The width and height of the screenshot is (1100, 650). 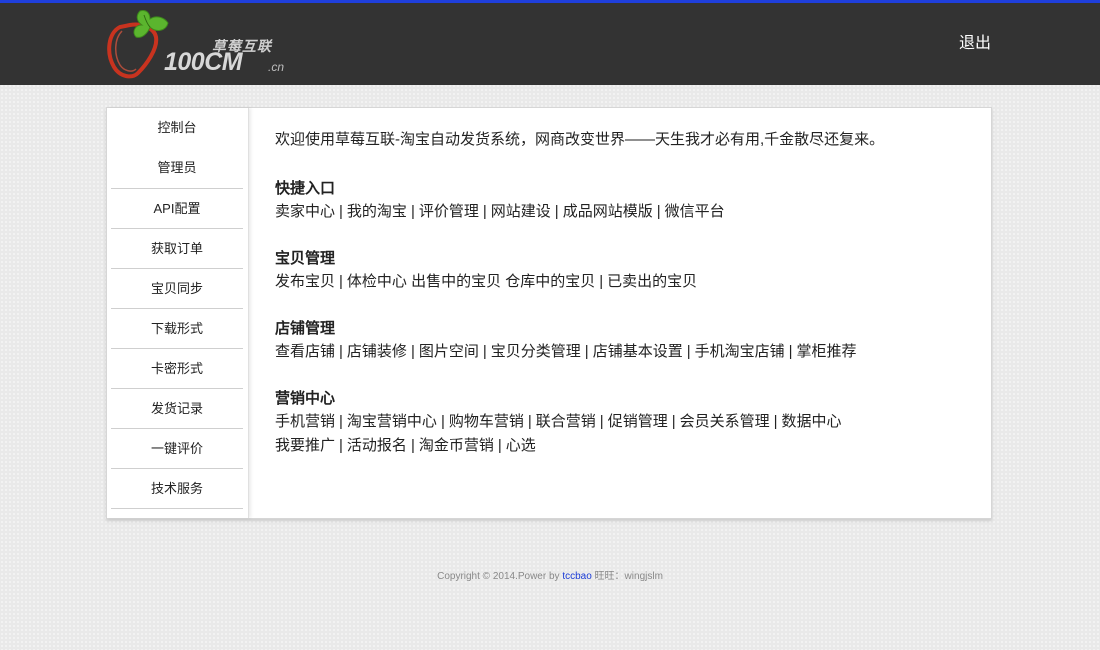 What do you see at coordinates (305, 445) in the screenshot?
I see `link-promote: 我要推广` at bounding box center [305, 445].